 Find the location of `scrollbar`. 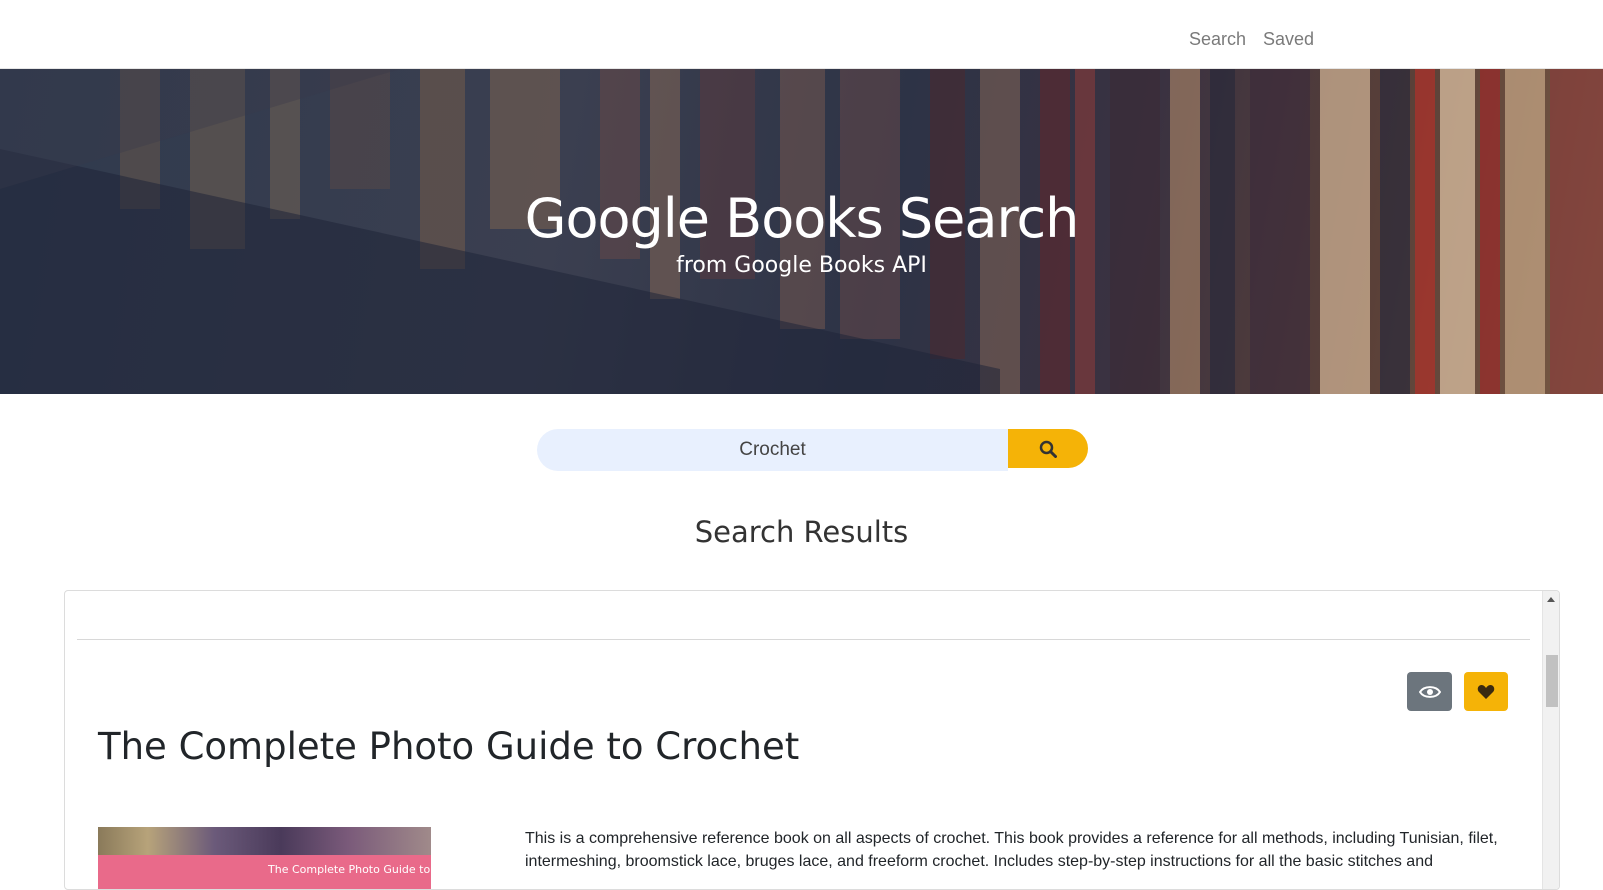

scrollbar is located at coordinates (1550, 740).